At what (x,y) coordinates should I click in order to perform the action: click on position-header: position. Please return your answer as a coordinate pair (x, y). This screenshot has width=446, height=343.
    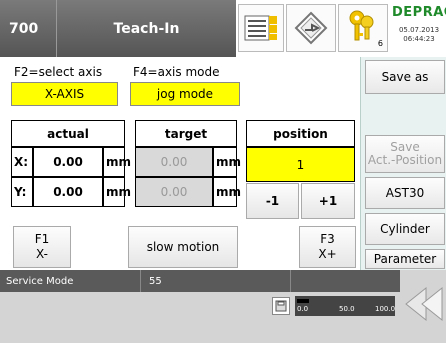
    Looking at the image, I should click on (300, 133).